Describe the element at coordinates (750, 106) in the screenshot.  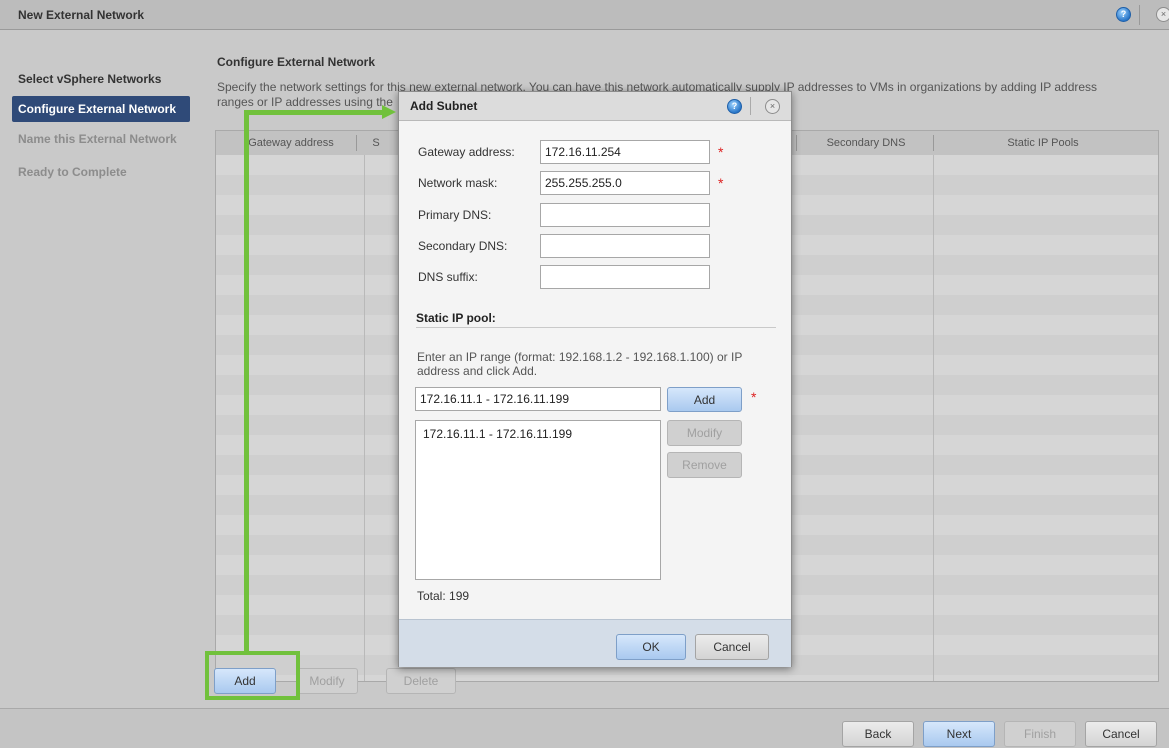
I see `dialog-titlebar-divider` at that location.